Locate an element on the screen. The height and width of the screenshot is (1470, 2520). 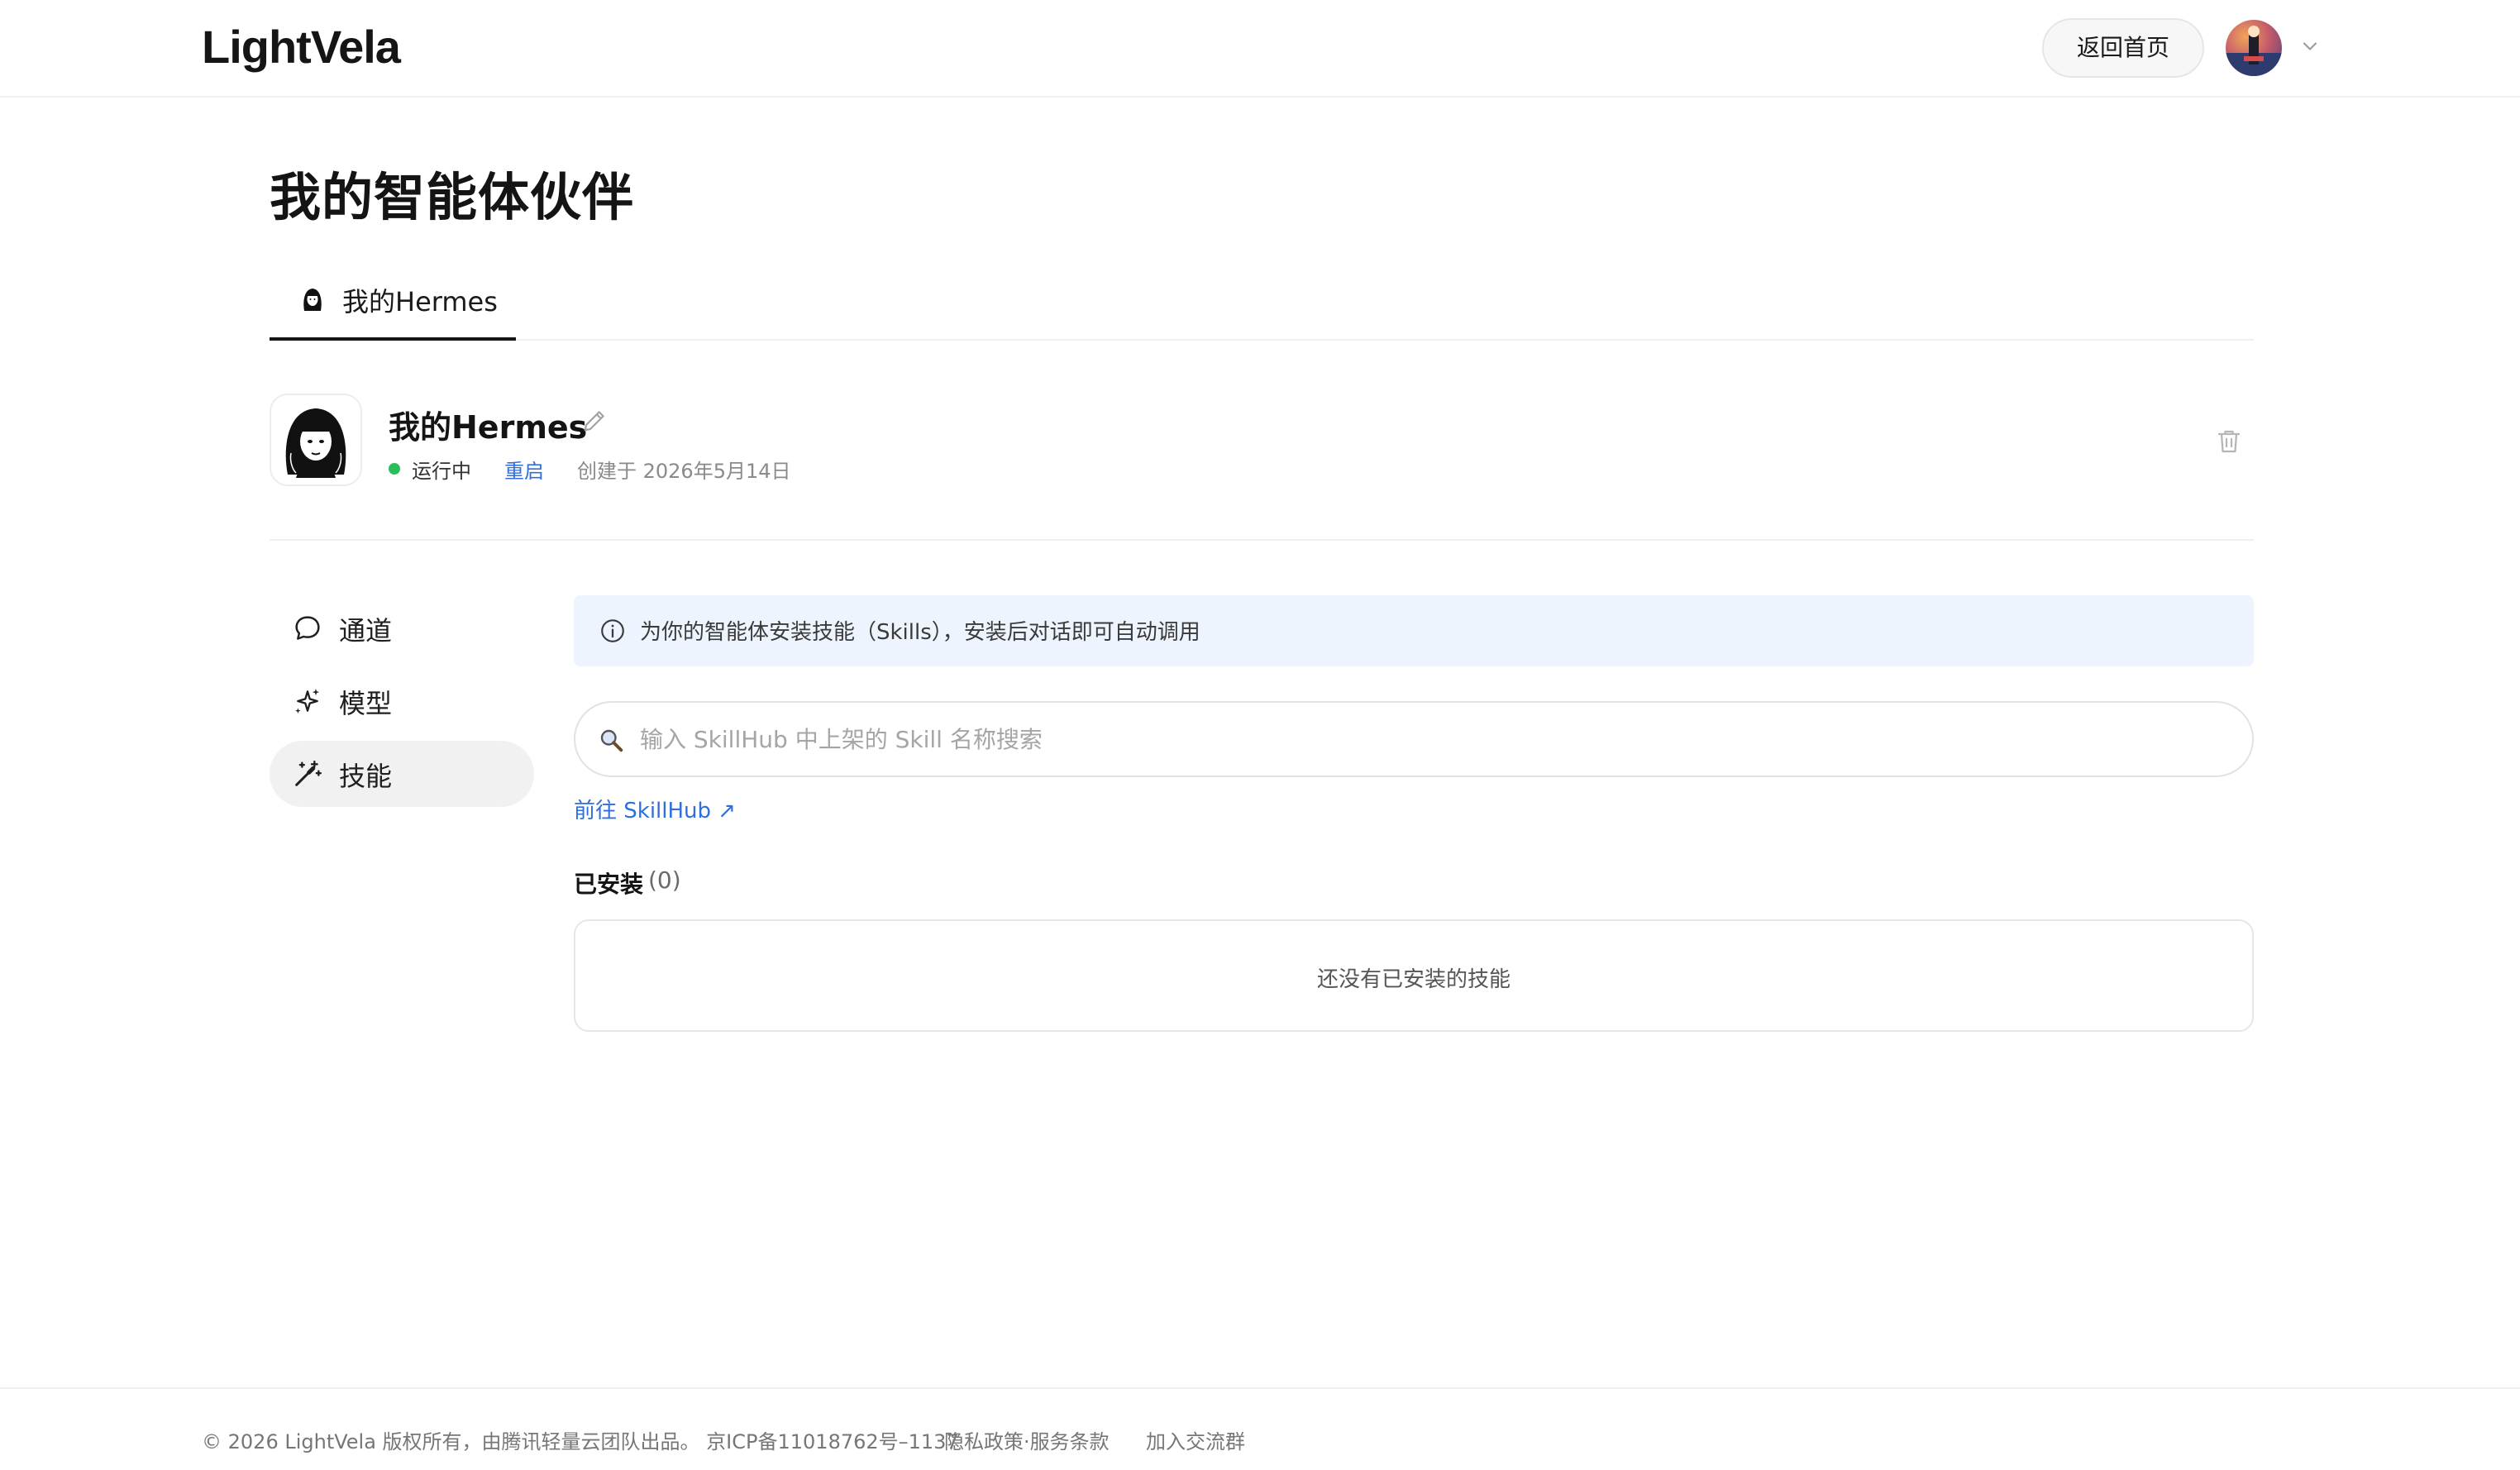
info-banner: 为你的智能体安装技能（Skills），安装后对话即可自动调用 is located at coordinates (1414, 630).